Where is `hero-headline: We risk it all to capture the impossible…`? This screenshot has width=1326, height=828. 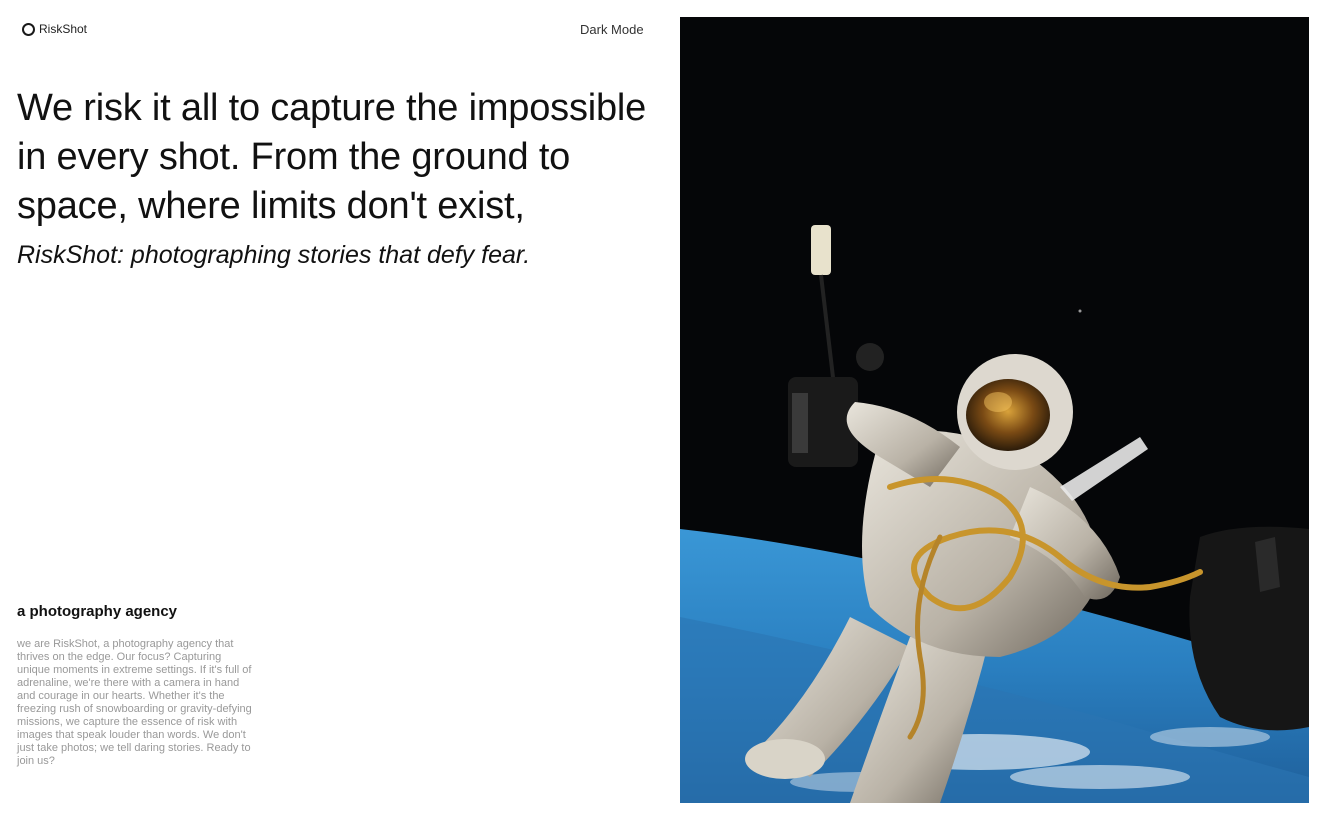
hero-headline: We risk it all to capture the impossible… is located at coordinates (332, 157).